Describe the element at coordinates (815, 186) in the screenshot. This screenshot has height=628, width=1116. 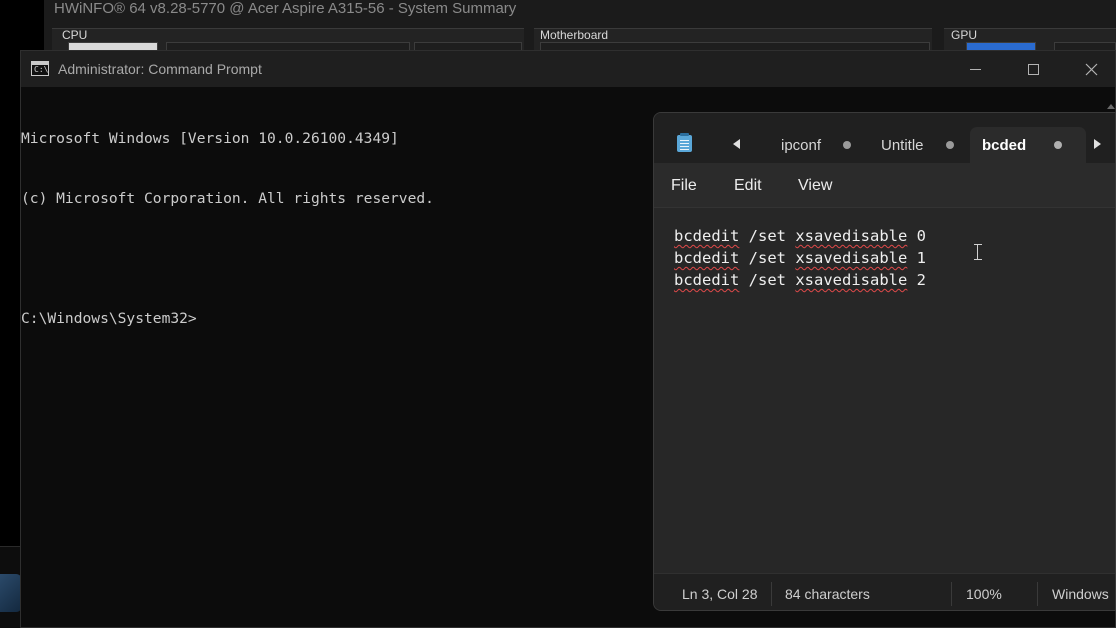
I see `menu-view: View` at that location.